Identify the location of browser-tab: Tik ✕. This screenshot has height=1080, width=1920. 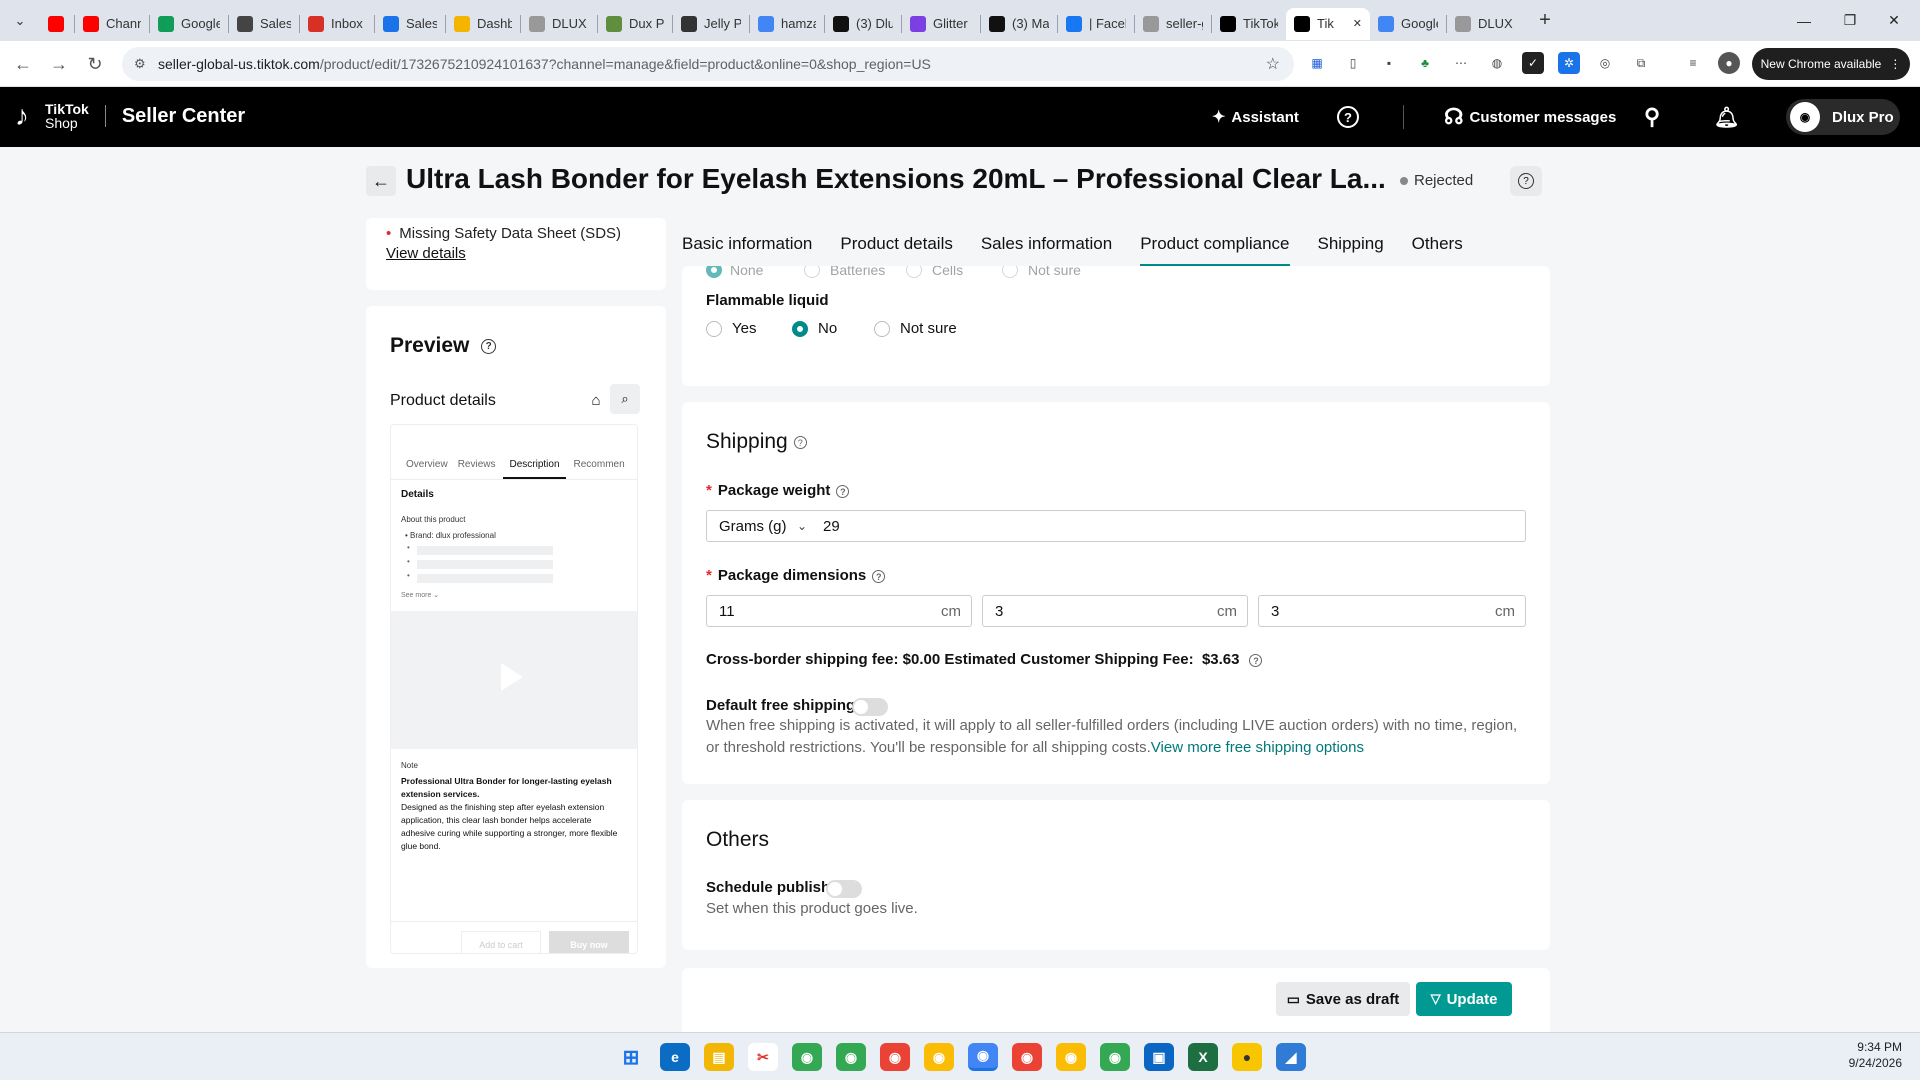
(1328, 23).